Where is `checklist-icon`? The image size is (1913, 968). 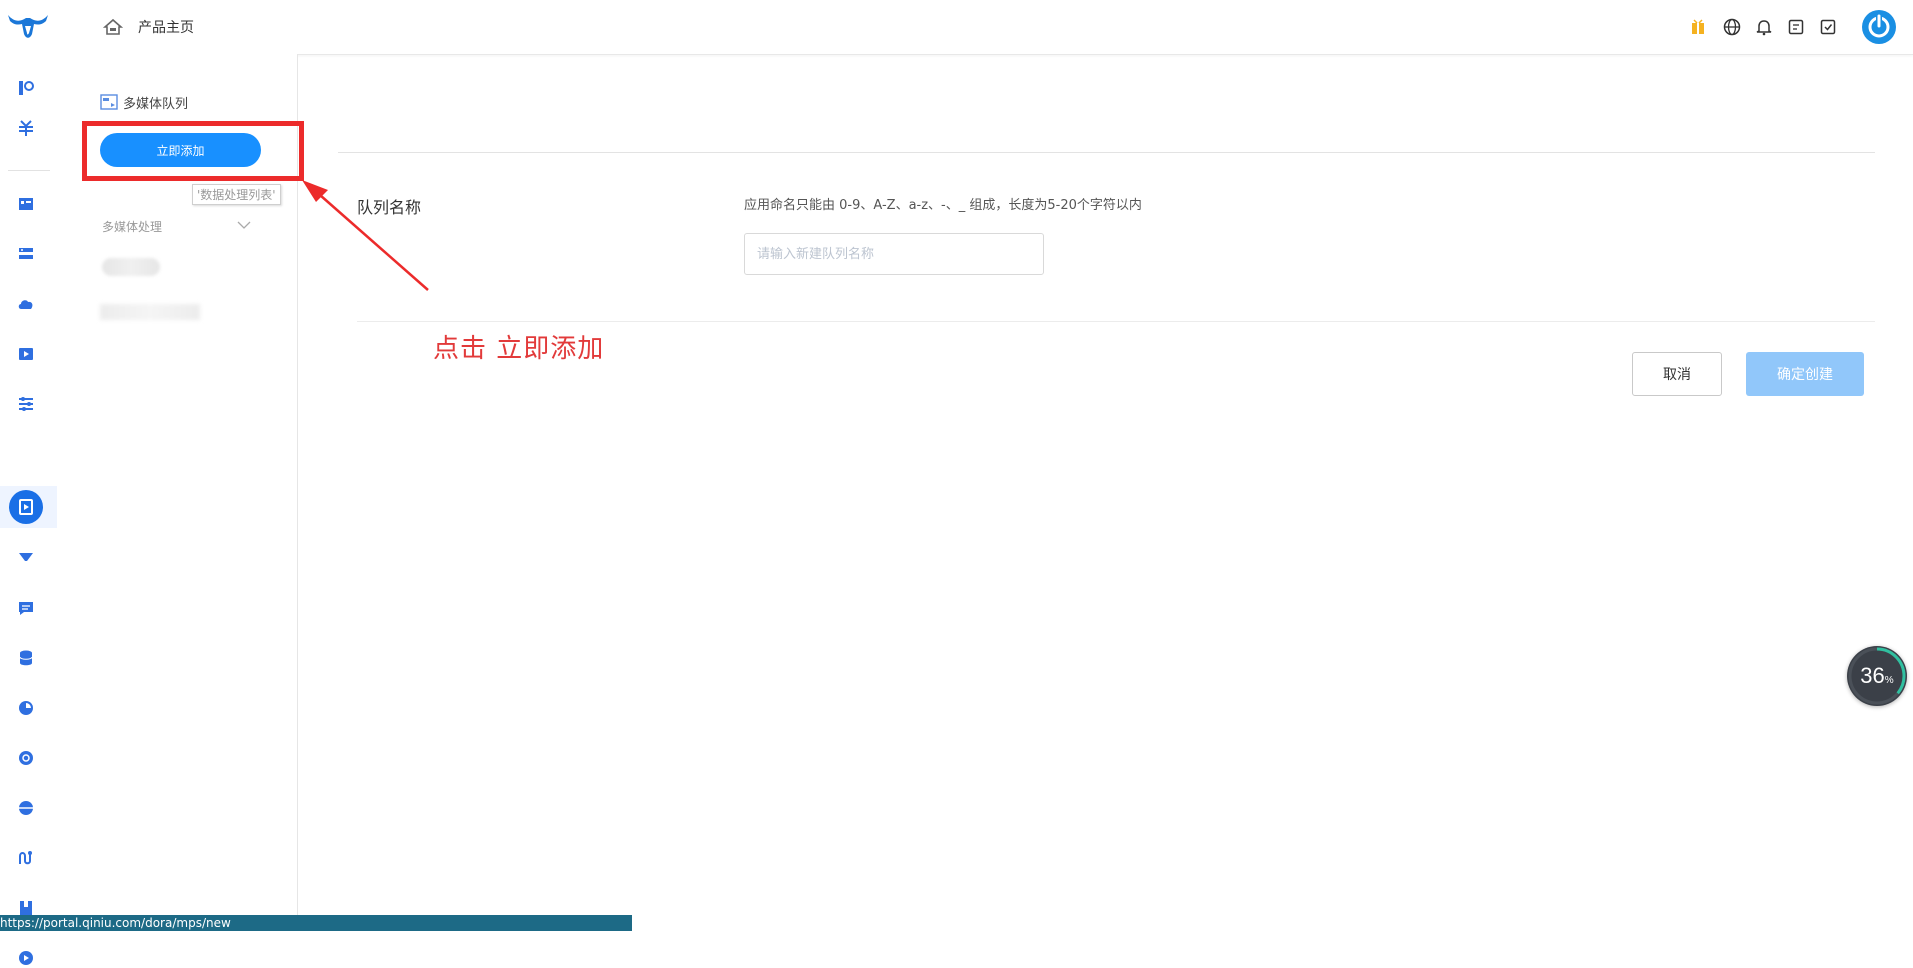
checklist-icon is located at coordinates (1828, 27).